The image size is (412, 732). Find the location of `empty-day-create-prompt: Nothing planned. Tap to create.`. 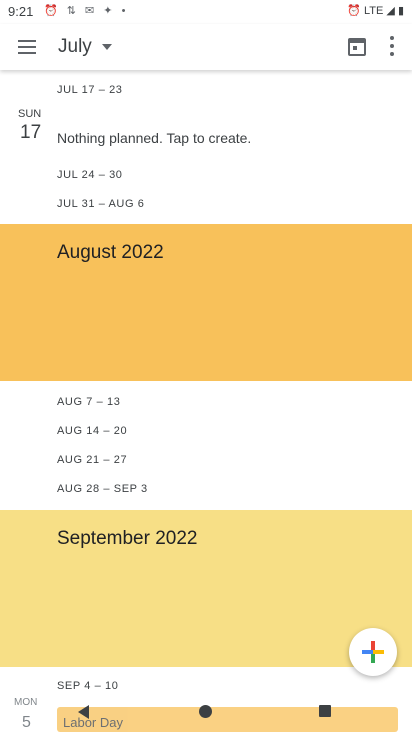

empty-day-create-prompt: Nothing planned. Tap to create. is located at coordinates (154, 138).